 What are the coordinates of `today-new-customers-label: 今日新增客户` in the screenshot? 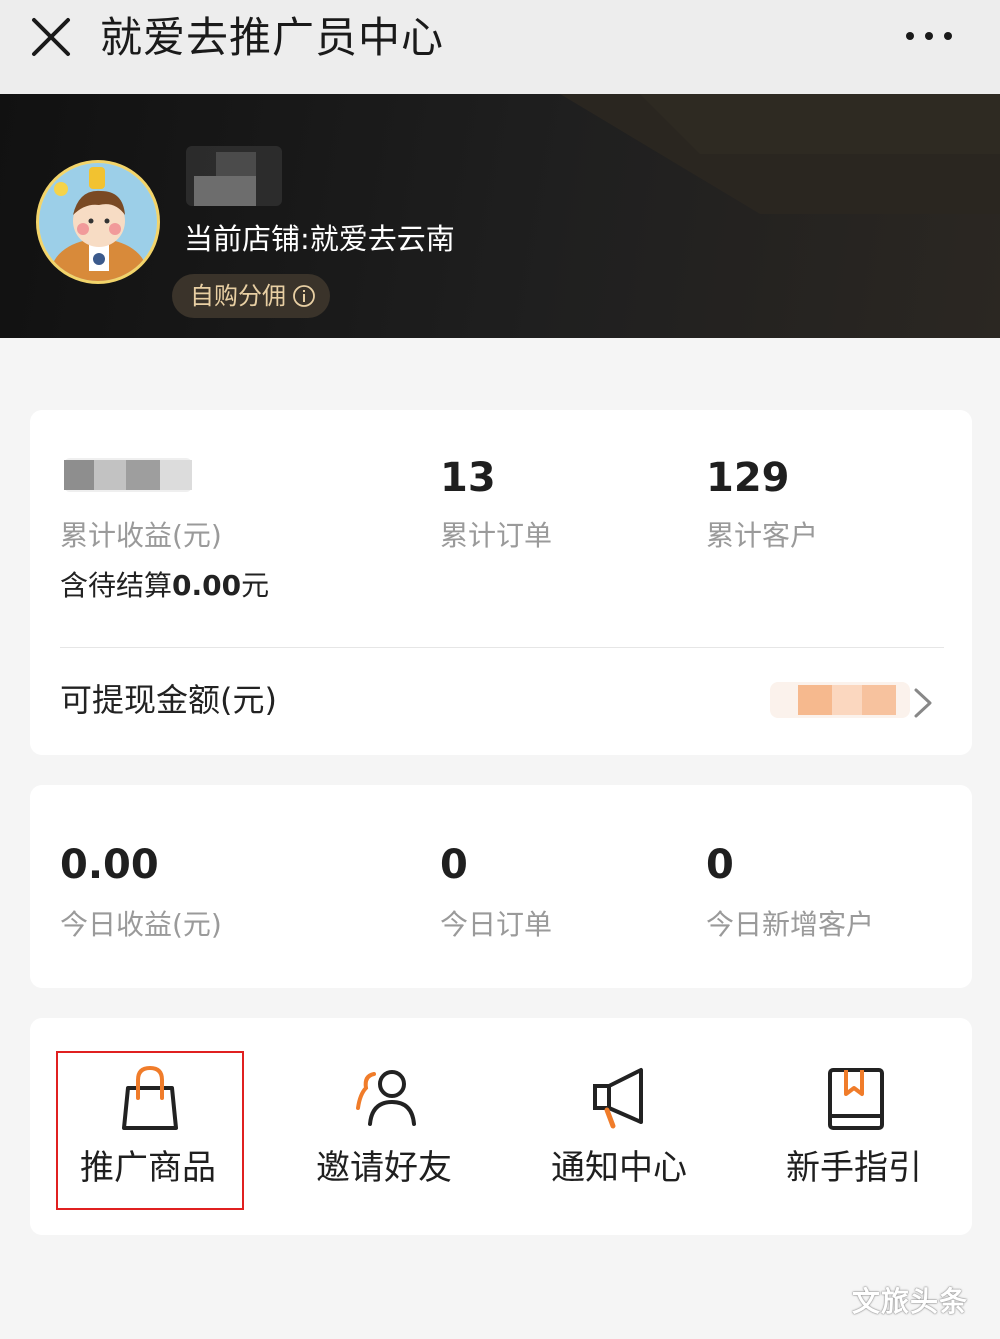 It's located at (790, 924).